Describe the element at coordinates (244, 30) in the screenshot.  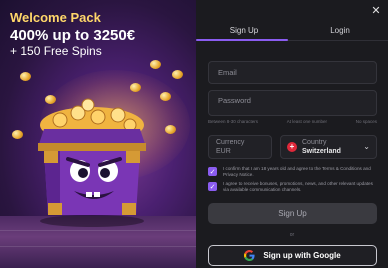
I see `tab-sign-up: Sign Up` at that location.